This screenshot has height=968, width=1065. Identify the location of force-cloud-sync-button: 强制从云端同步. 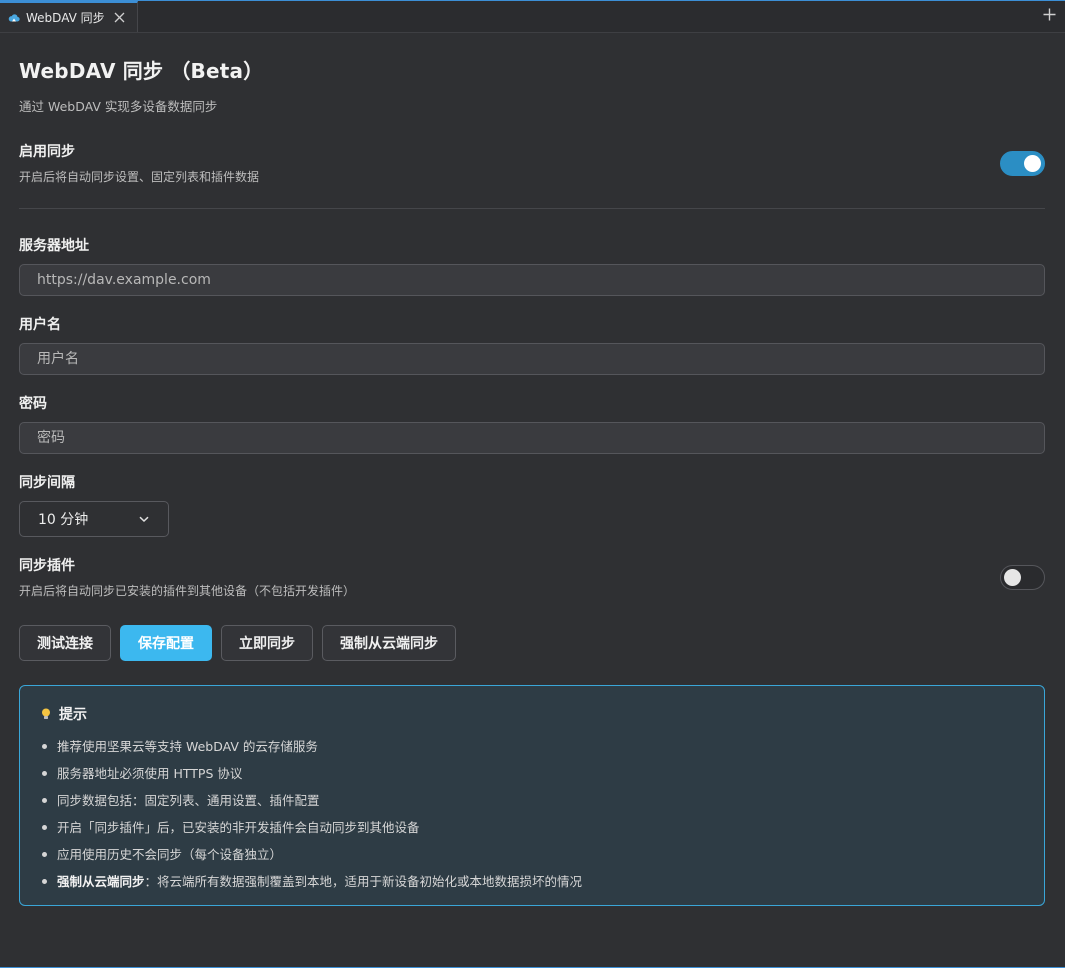
(389, 643).